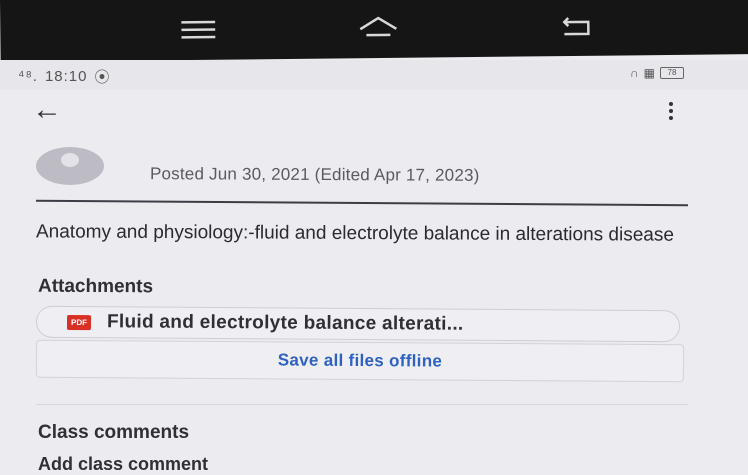  I want to click on avatar-icon, so click(70, 160).